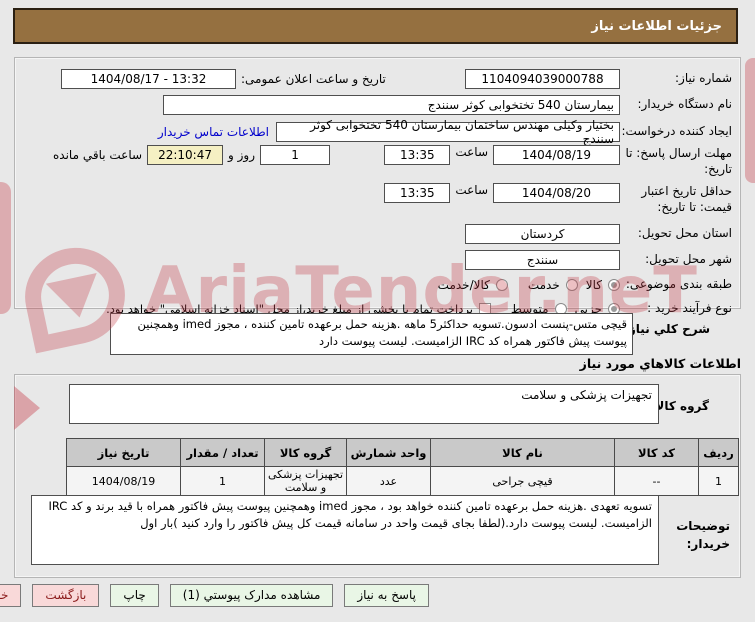 This screenshot has width=755, height=622. I want to click on class-option-goods: کالا, so click(603, 285).